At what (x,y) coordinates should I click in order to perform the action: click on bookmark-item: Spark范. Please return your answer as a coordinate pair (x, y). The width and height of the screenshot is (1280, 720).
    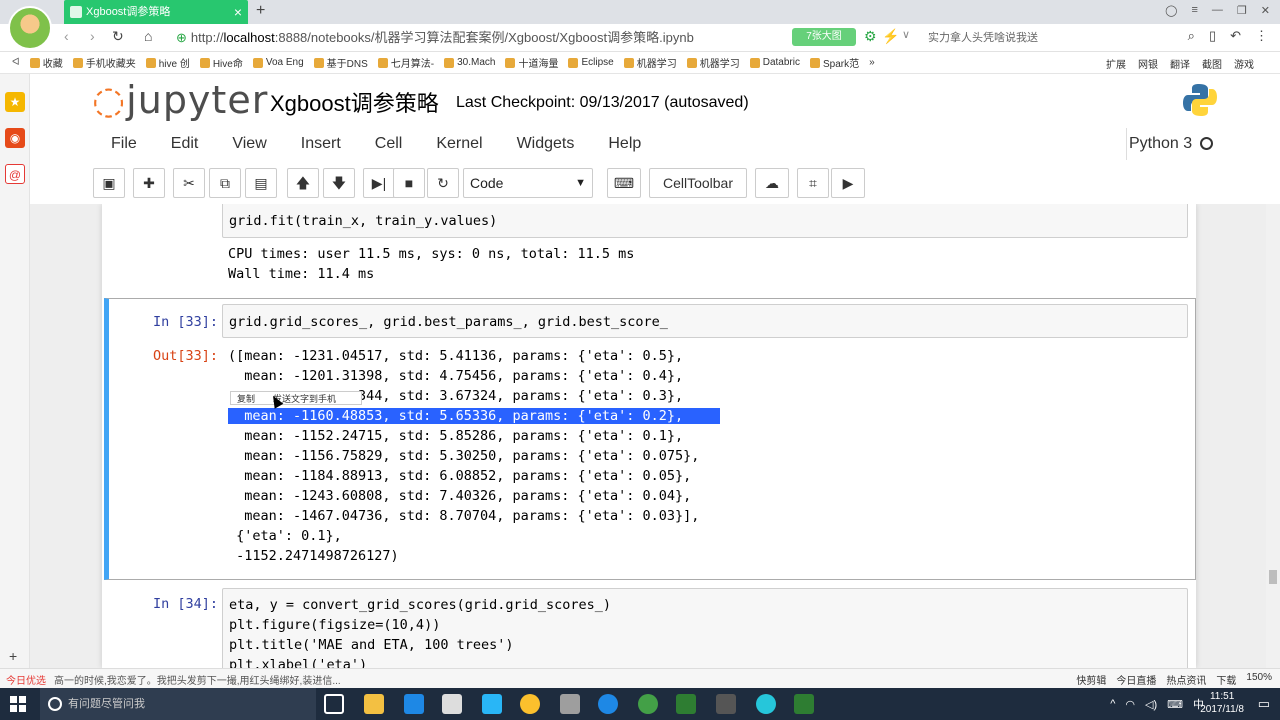
    Looking at the image, I should click on (834, 62).